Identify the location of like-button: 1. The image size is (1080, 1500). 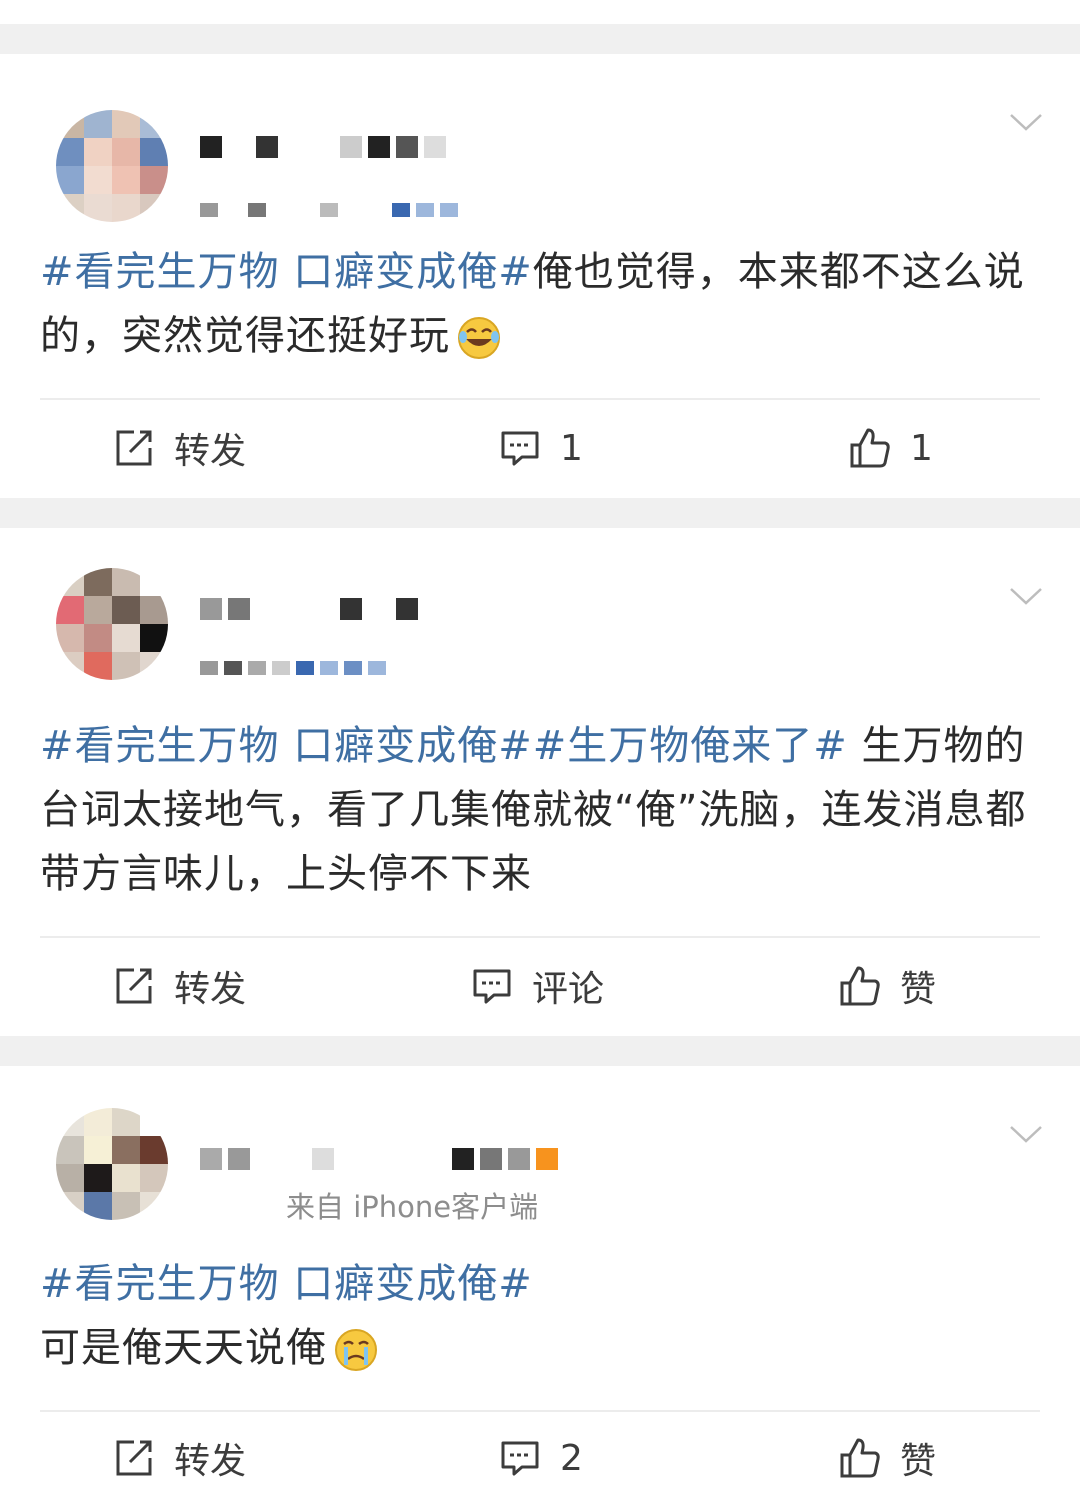
(890, 448).